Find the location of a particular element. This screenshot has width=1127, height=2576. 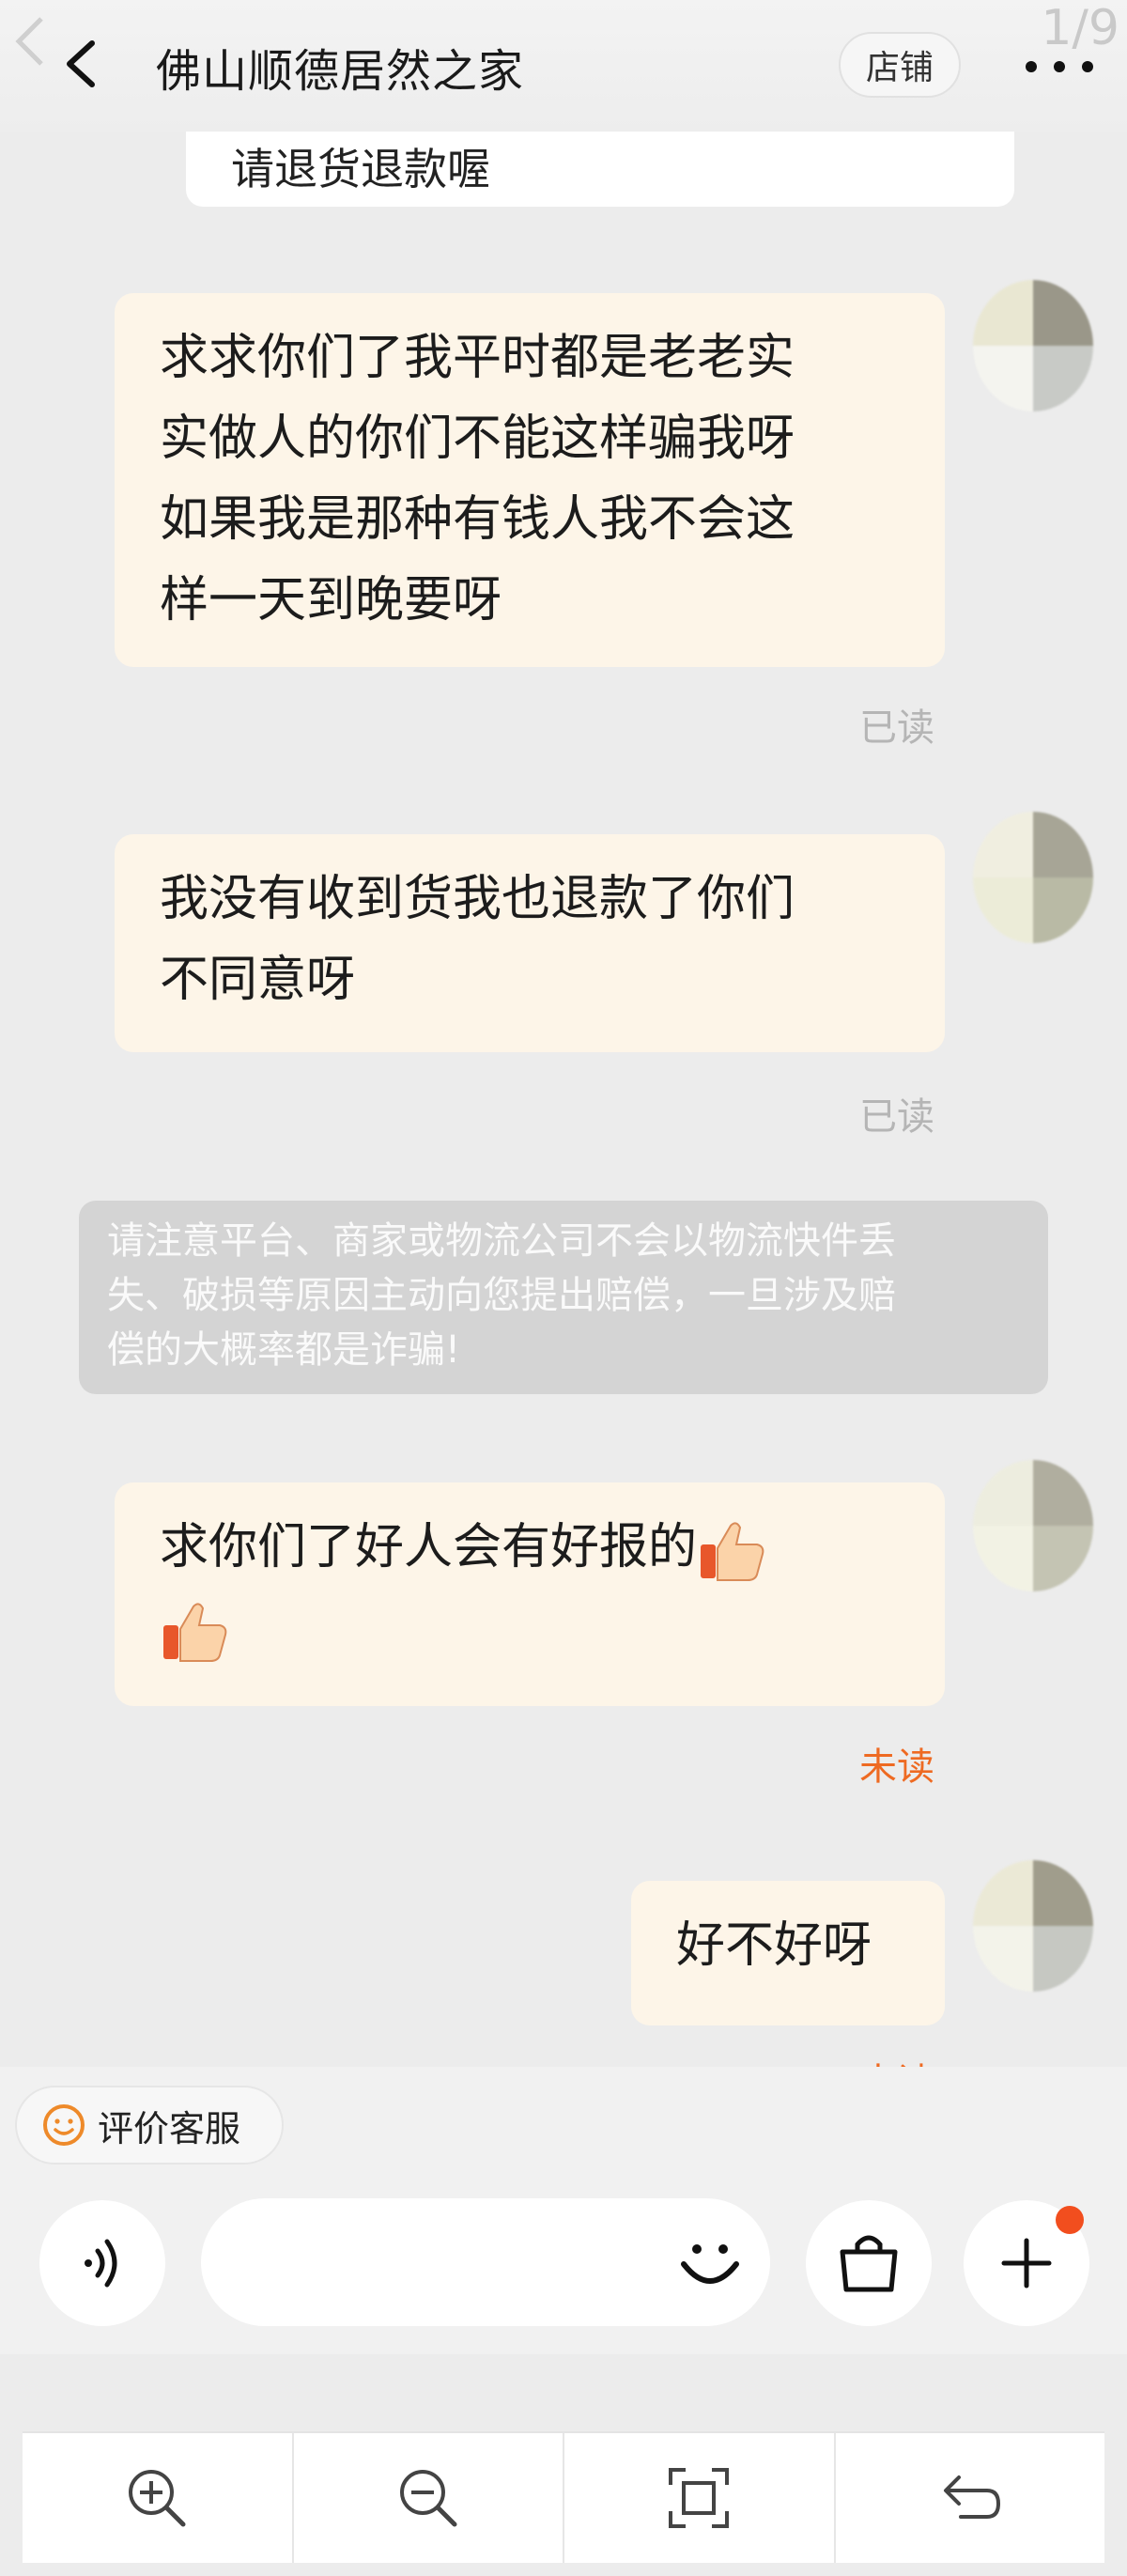

notice-text-line: 失、破损等原因主动向您提出赔偿，一旦涉及赔 is located at coordinates (502, 1295).